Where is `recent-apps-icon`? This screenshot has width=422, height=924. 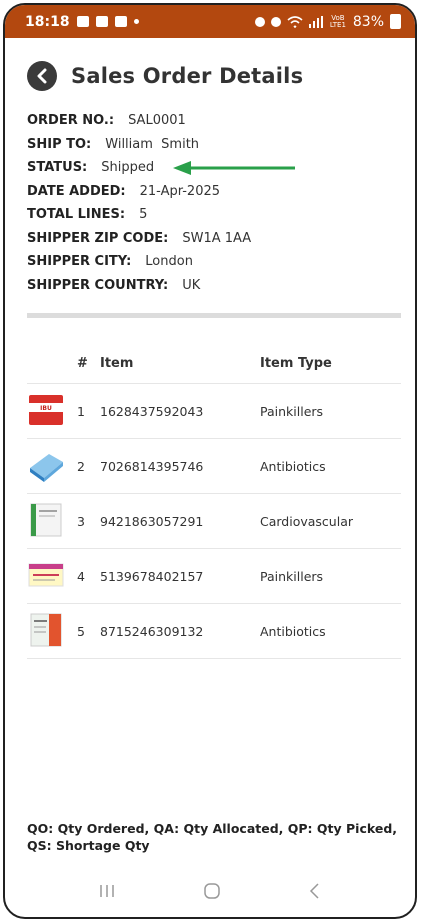
recent-apps-icon is located at coordinates (107, 891).